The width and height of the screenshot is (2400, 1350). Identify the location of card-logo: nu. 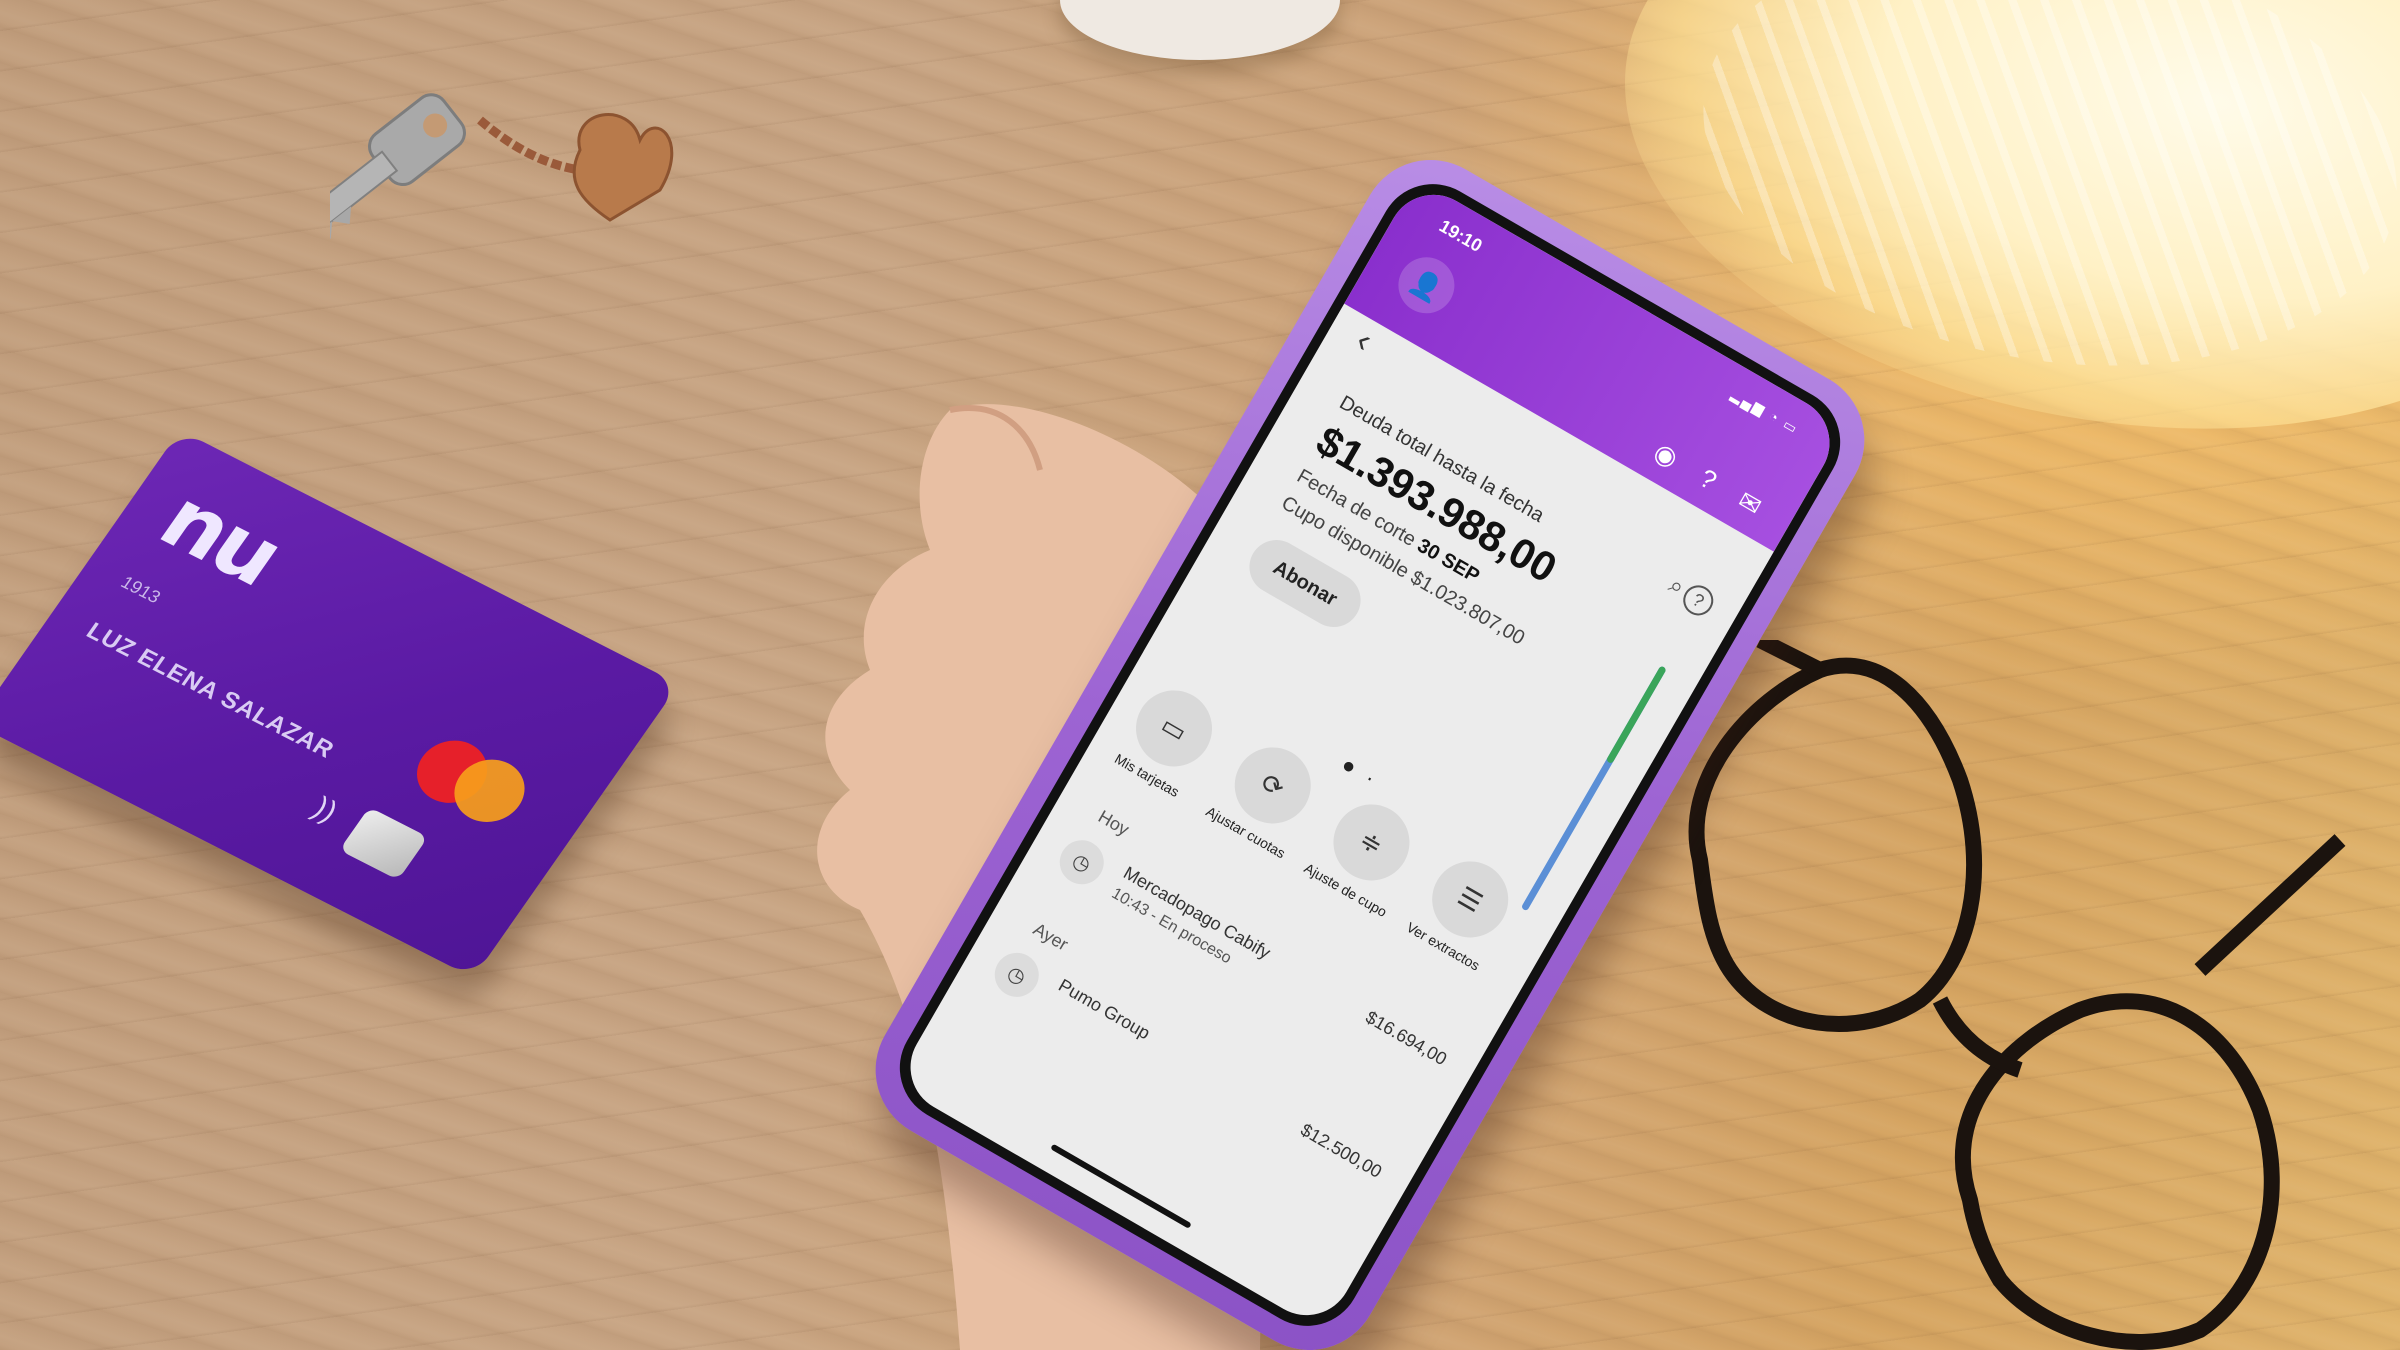
(220, 537).